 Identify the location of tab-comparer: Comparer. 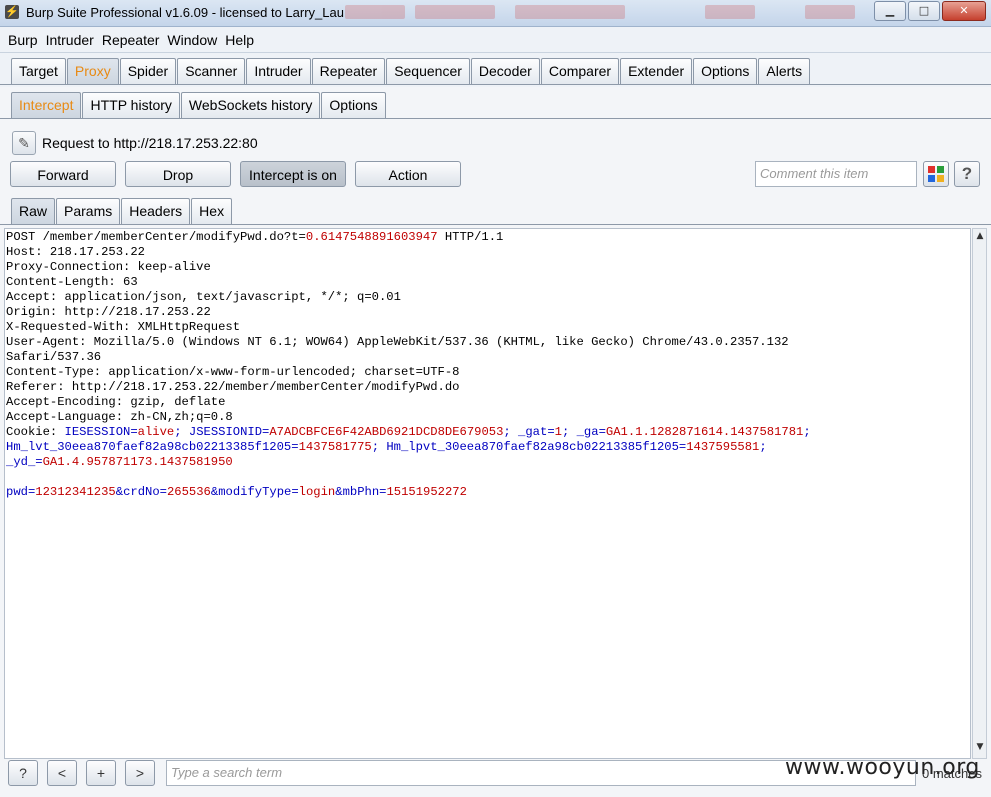
(580, 71).